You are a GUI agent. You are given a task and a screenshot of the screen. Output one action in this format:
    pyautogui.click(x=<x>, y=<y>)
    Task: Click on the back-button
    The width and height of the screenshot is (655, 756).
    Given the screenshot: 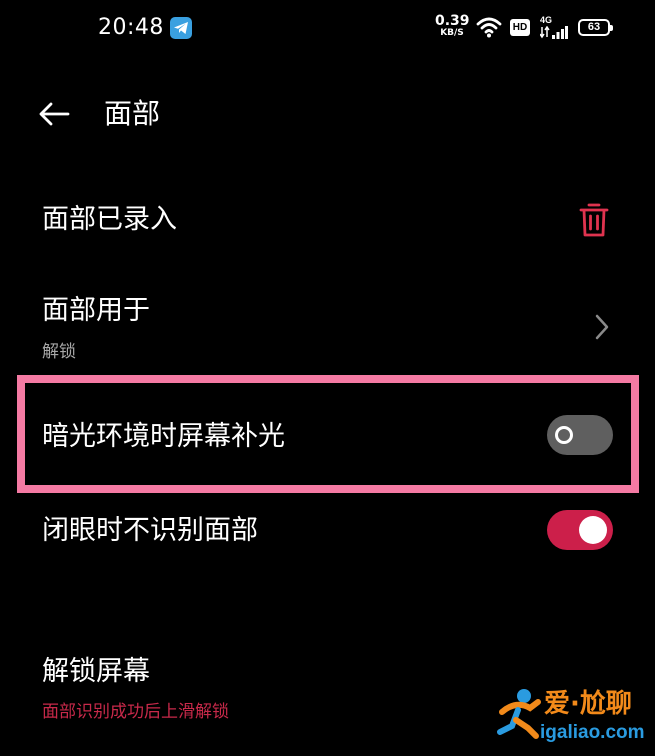 What is the action you would take?
    pyautogui.click(x=54, y=114)
    